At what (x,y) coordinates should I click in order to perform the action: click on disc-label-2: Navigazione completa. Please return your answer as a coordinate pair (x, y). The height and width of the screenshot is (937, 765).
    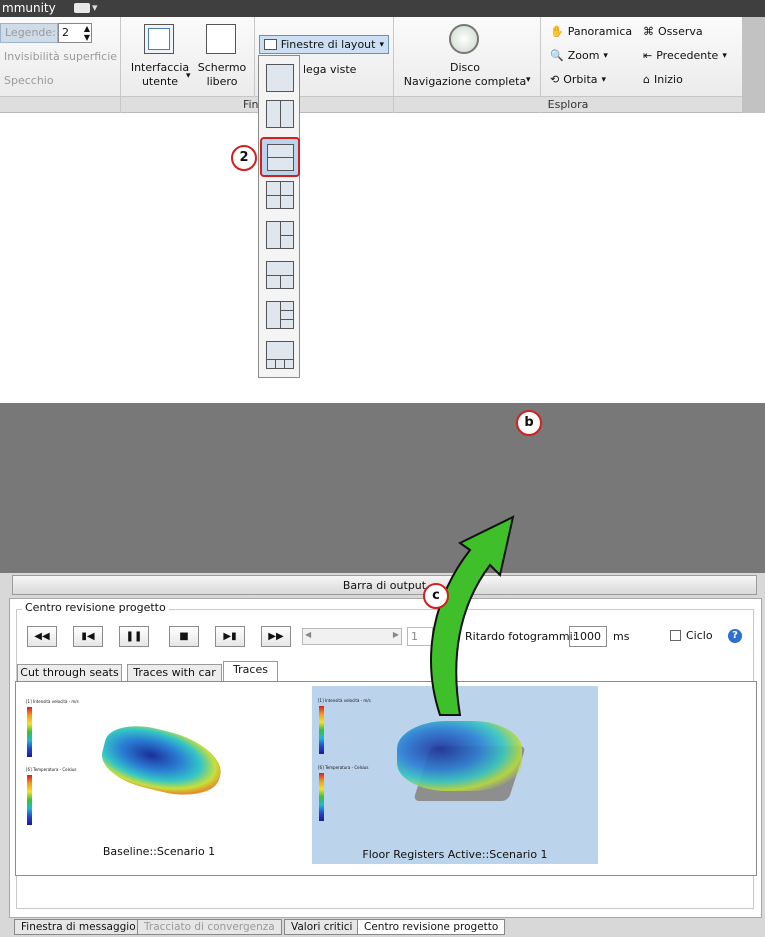
    Looking at the image, I should click on (465, 81).